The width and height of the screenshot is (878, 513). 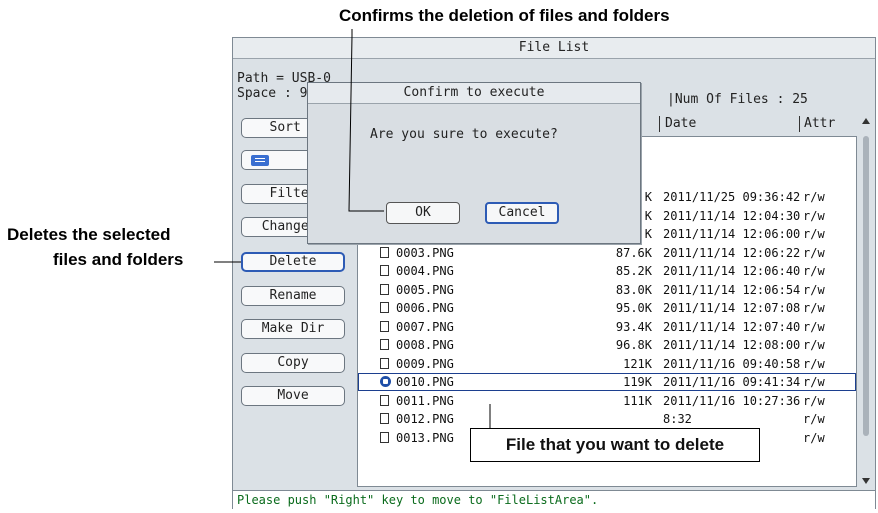 What do you see at coordinates (293, 363) in the screenshot?
I see `copy-button: Copy` at bounding box center [293, 363].